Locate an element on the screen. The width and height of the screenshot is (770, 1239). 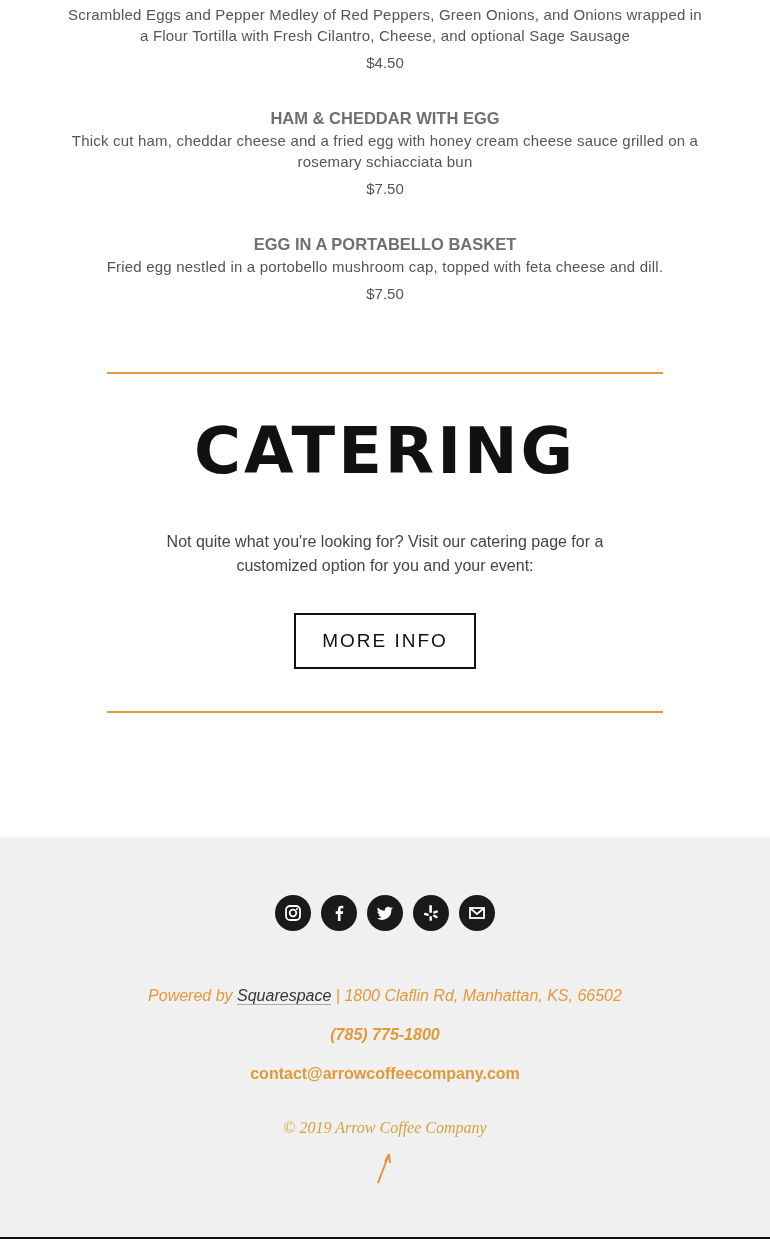
mail-icon is located at coordinates (477, 913).